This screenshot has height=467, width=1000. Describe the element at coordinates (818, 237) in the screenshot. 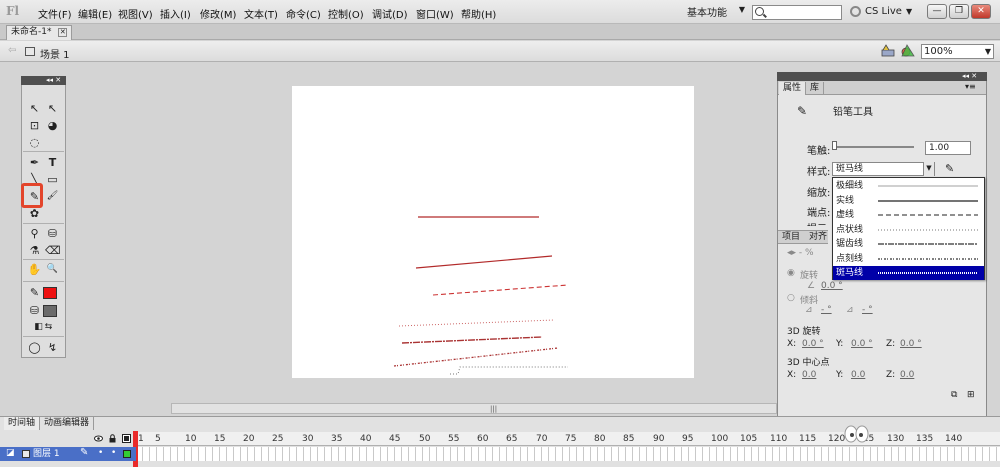

I see `tab-align: 对齐` at that location.